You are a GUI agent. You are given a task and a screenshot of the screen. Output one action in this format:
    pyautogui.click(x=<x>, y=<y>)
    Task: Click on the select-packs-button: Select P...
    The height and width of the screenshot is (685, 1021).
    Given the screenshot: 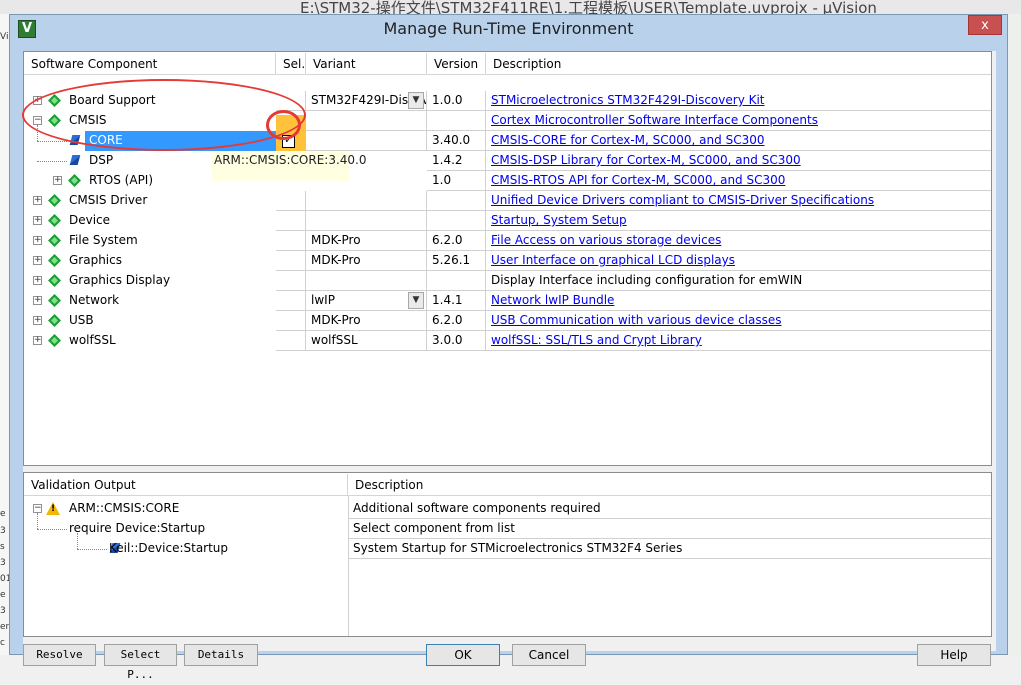 What is the action you would take?
    pyautogui.click(x=140, y=662)
    